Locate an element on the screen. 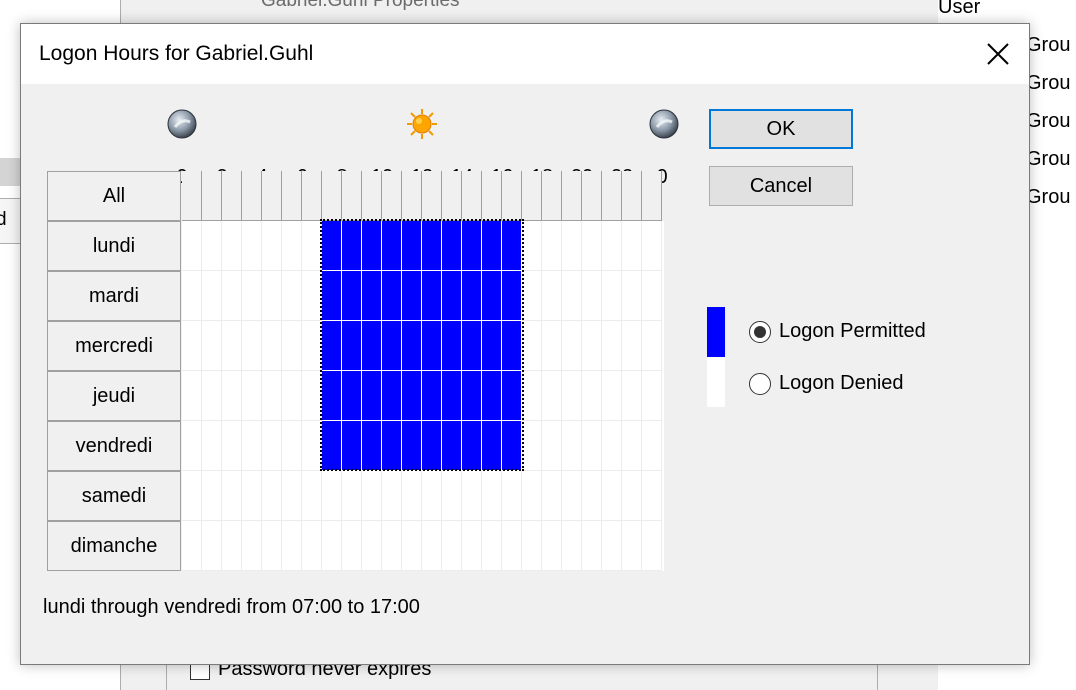 The height and width of the screenshot is (690, 1076). day-button-vendredi: vendredi is located at coordinates (114, 446).